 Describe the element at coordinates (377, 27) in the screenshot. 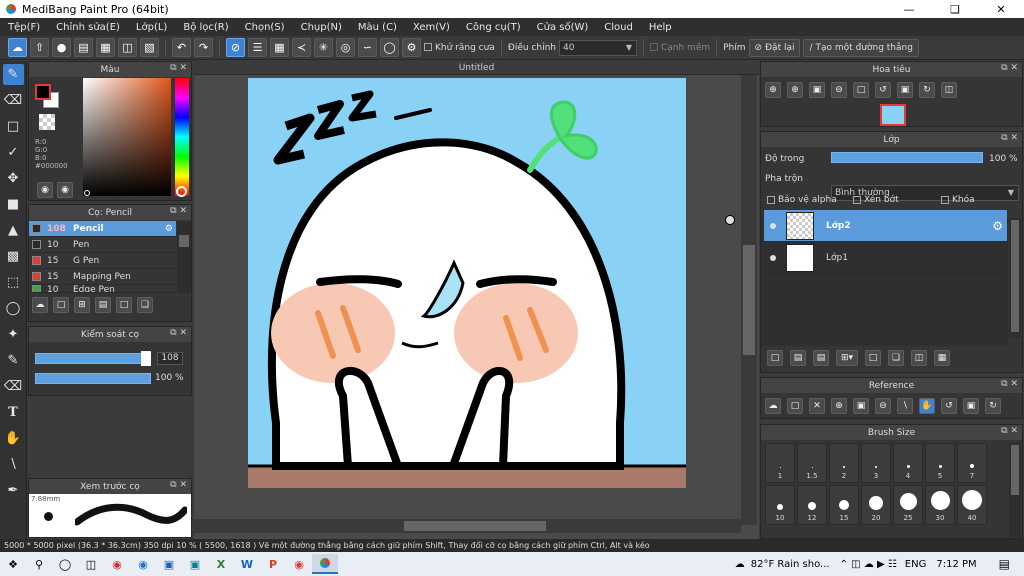

I see `menu-color: Màu (C)` at that location.